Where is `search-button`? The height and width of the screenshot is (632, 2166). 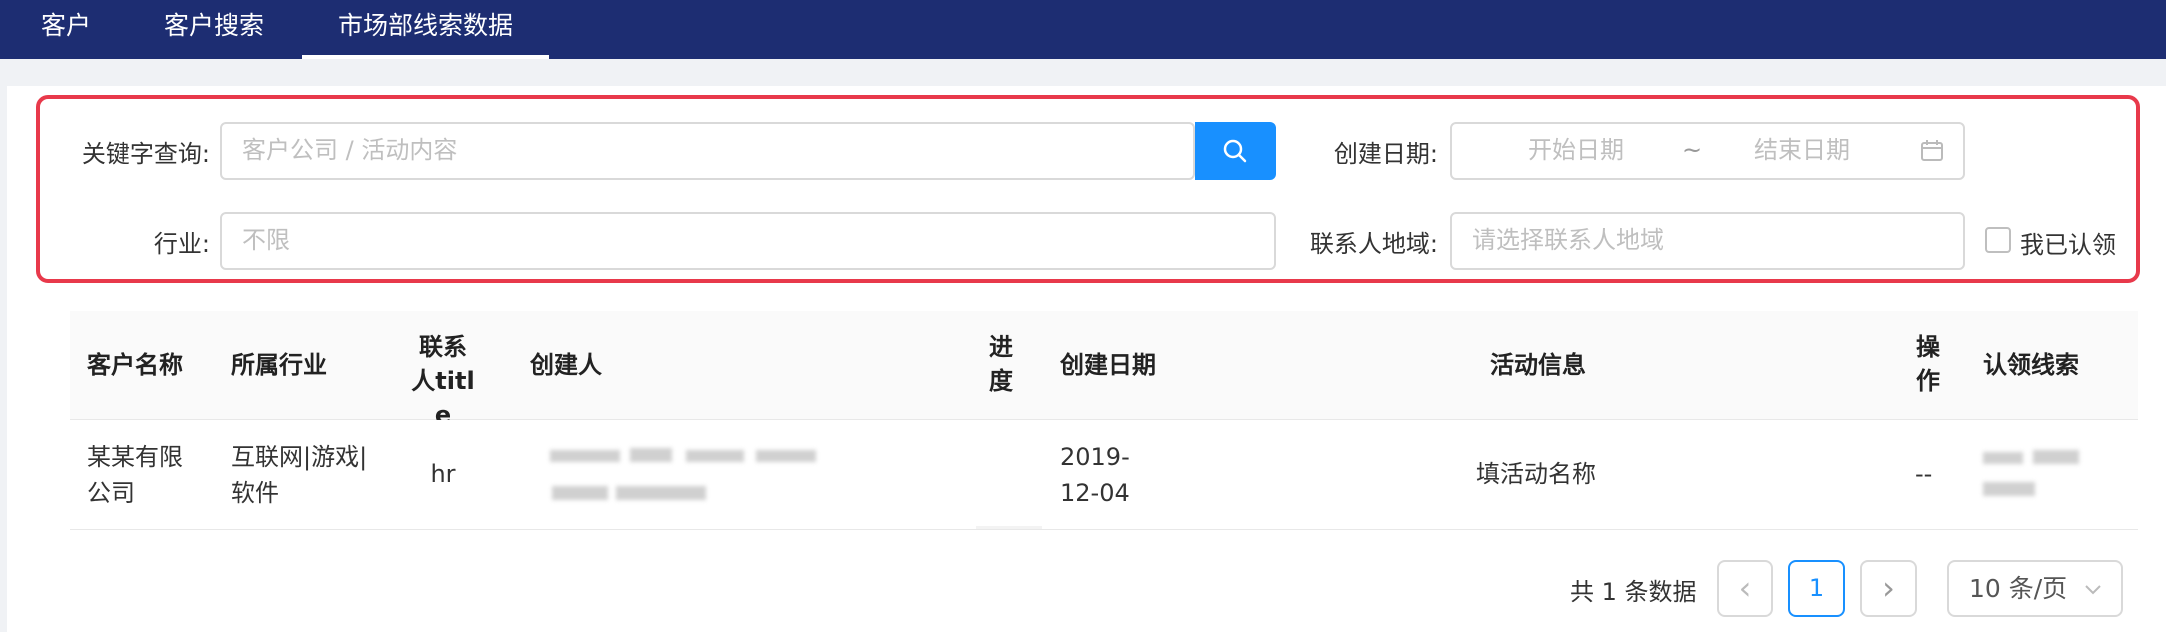 search-button is located at coordinates (1235, 151).